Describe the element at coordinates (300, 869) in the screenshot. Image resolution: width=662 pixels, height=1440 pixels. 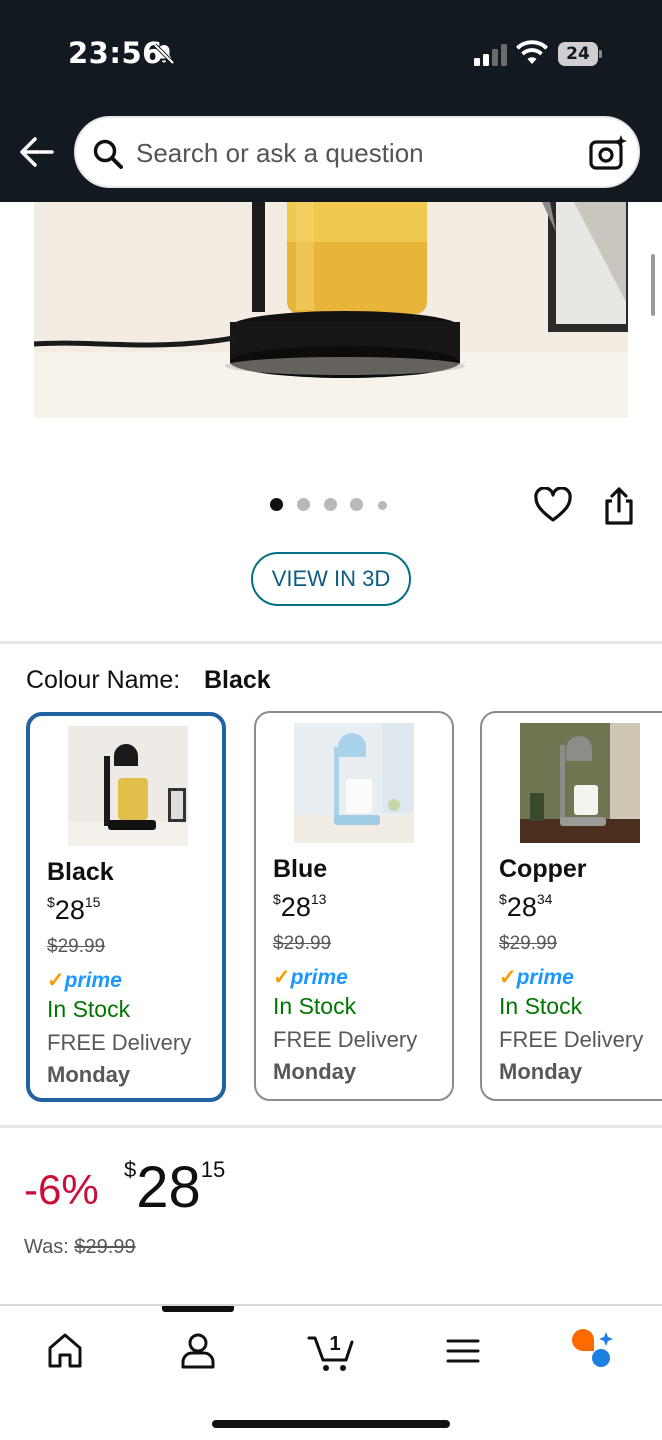
I see `swatch-name: Blue` at that location.